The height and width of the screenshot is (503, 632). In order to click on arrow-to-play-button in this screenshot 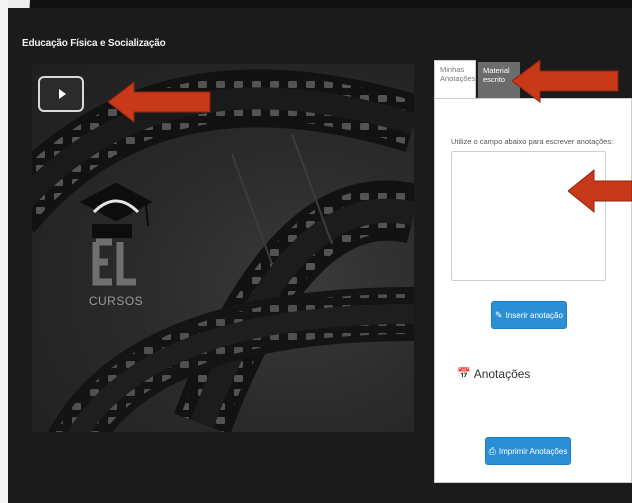, I will do `click(159, 102)`.